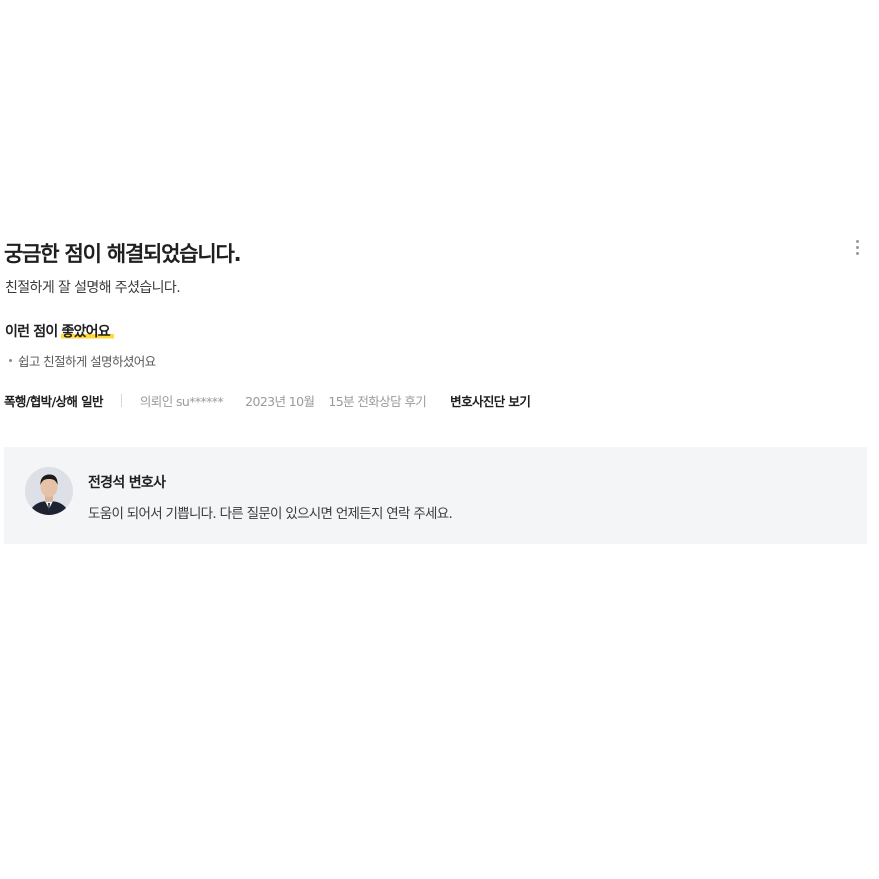  I want to click on likes-heading: 이런 점이 좋았어요, so click(59, 331).